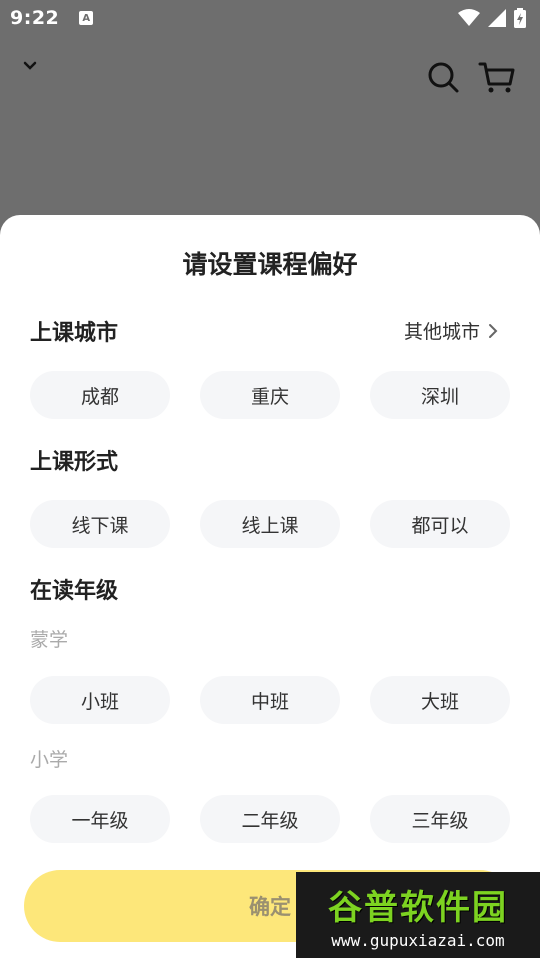 The height and width of the screenshot is (960, 540). Describe the element at coordinates (100, 700) in the screenshot. I see `chip-grade-junior-class: 小班` at that location.